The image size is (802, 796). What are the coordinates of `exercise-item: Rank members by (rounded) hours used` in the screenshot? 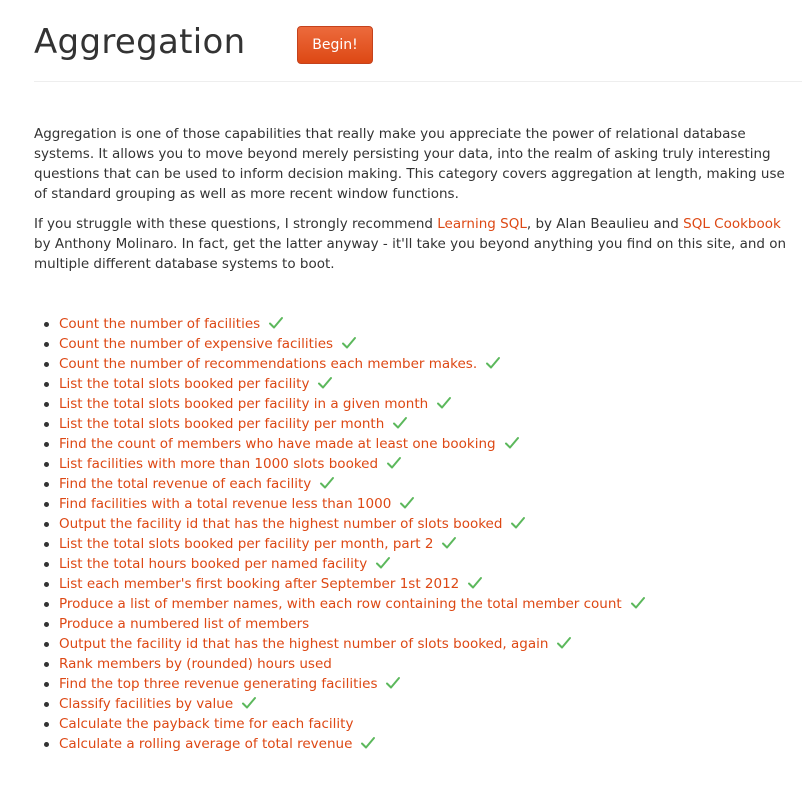 It's located at (340, 664).